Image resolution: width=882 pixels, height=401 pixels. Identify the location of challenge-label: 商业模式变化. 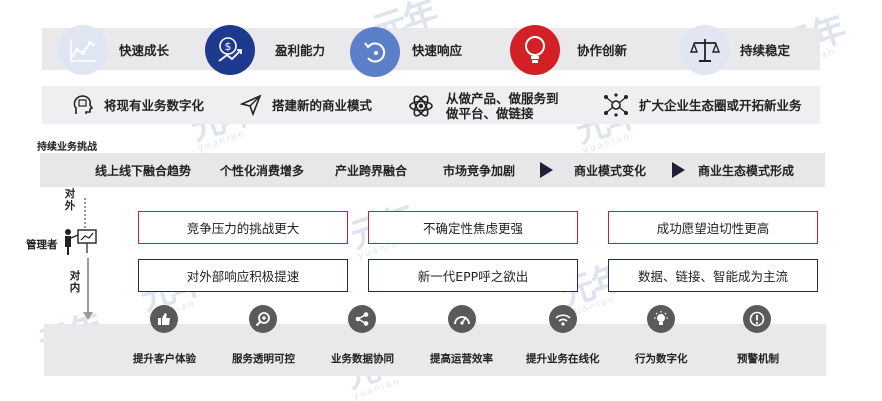
(610, 171).